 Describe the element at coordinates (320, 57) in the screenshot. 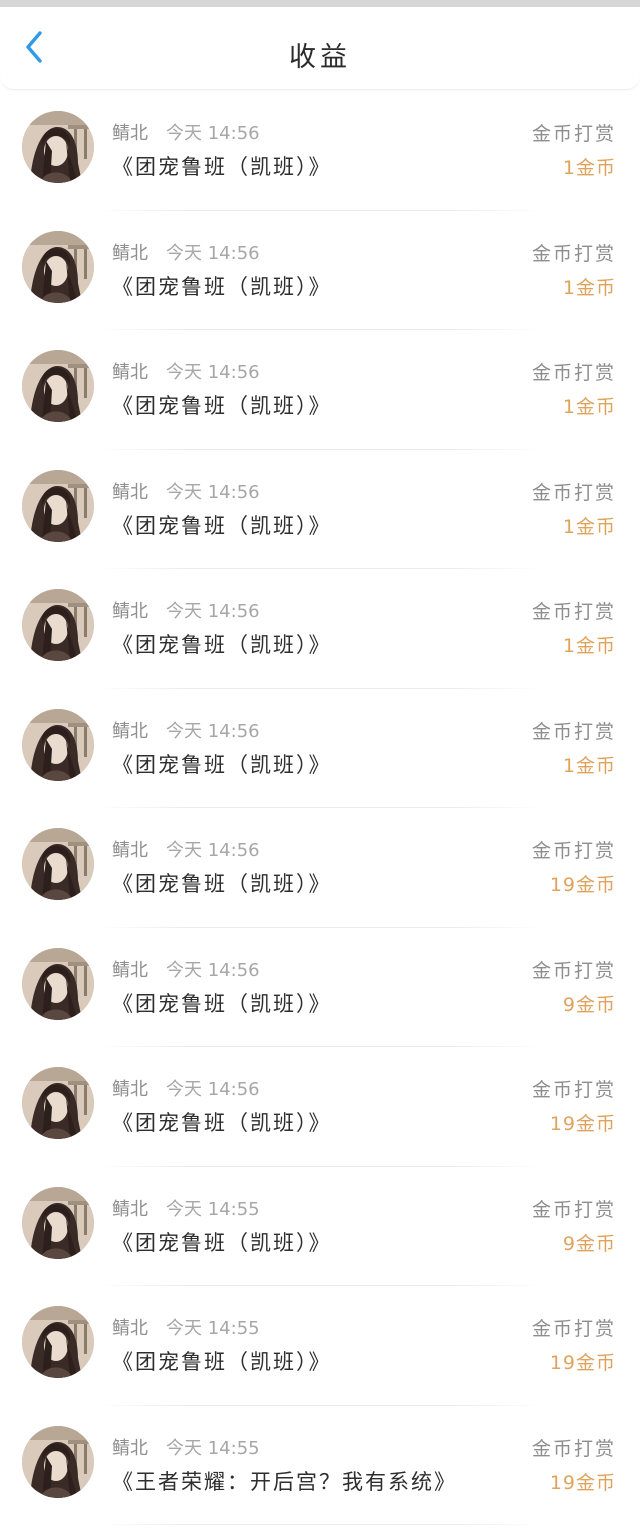

I see `page-title: 收益` at that location.